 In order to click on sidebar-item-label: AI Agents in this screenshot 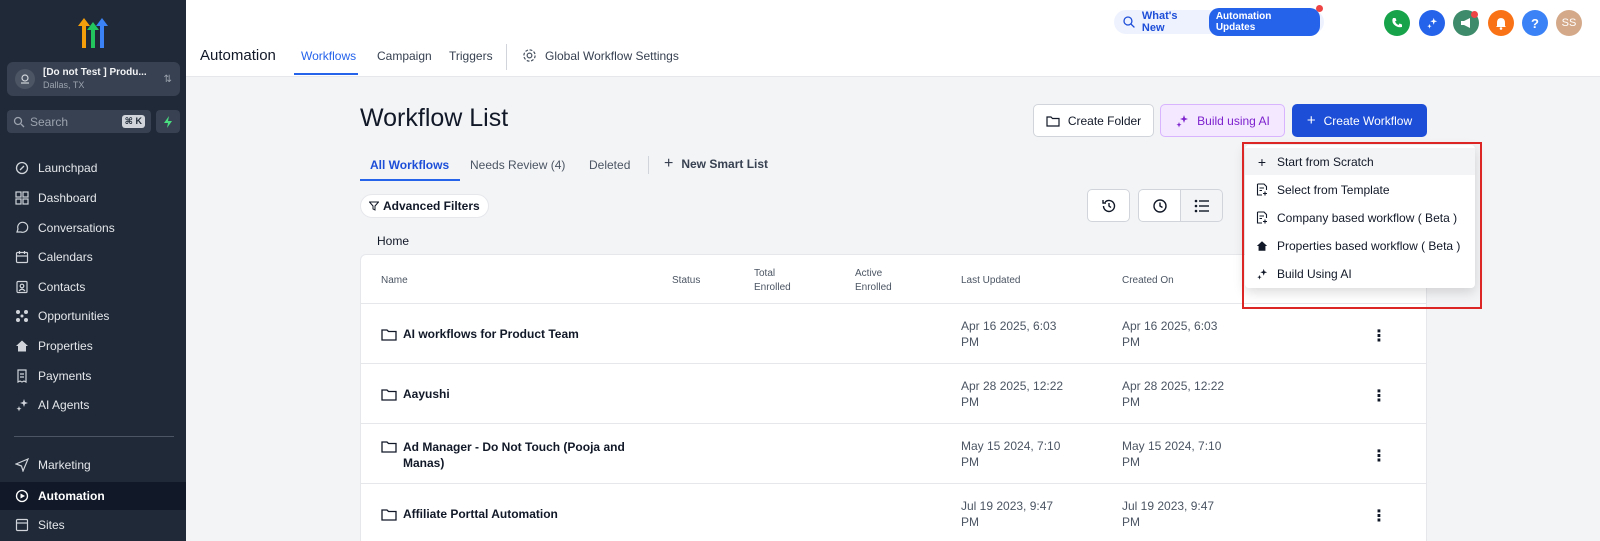, I will do `click(64, 405)`.